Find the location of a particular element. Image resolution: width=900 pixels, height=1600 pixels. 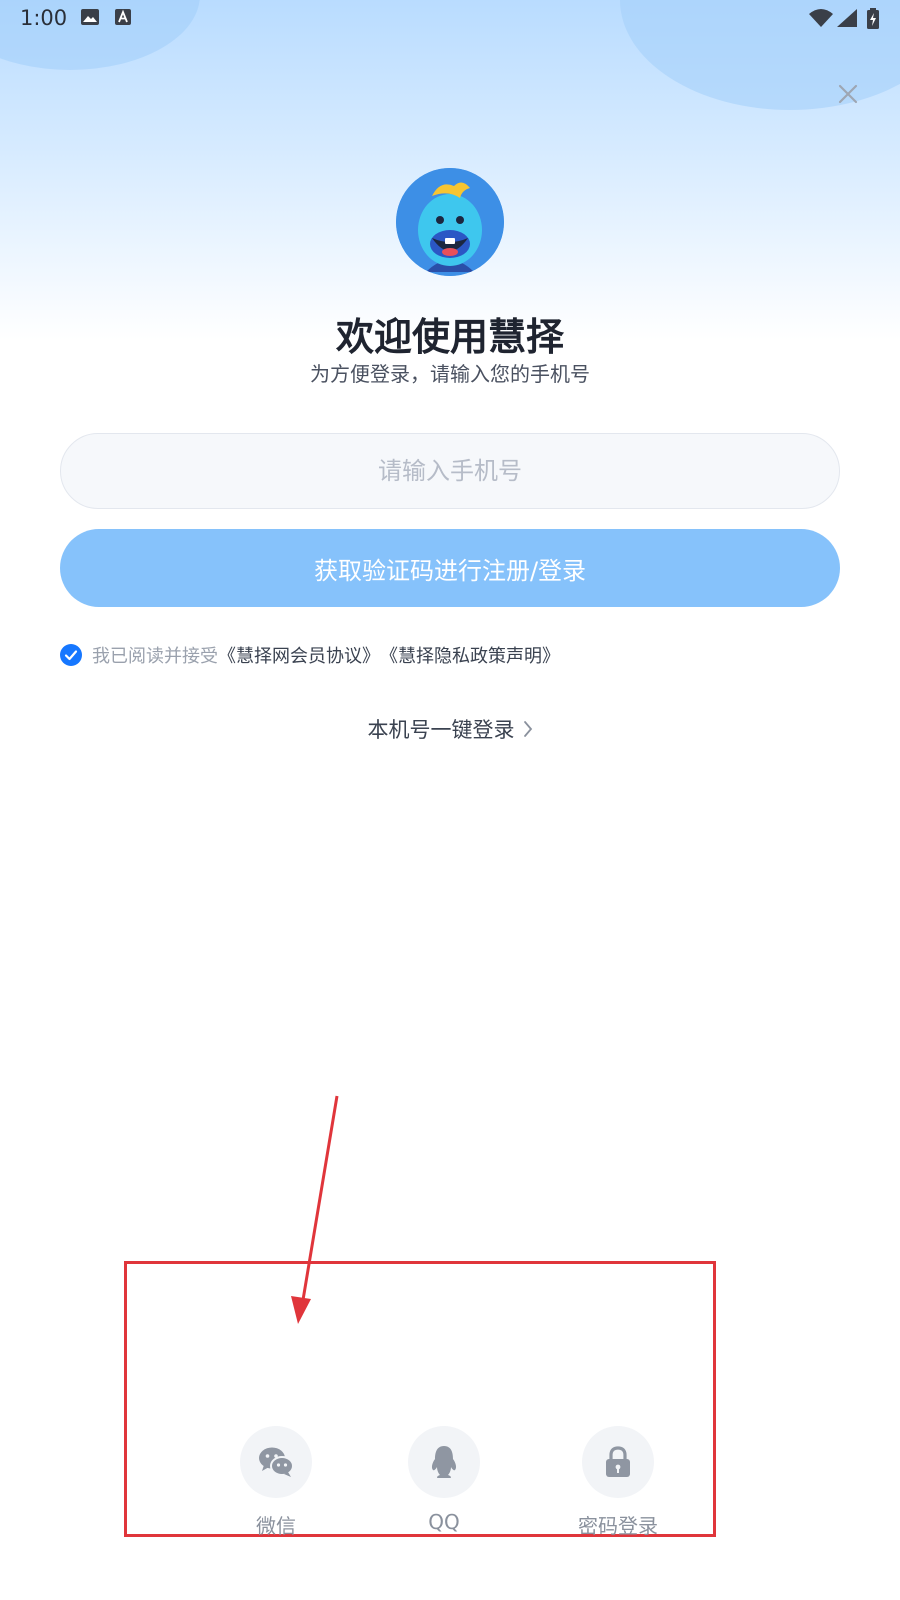

image-icon is located at coordinates (90, 17).